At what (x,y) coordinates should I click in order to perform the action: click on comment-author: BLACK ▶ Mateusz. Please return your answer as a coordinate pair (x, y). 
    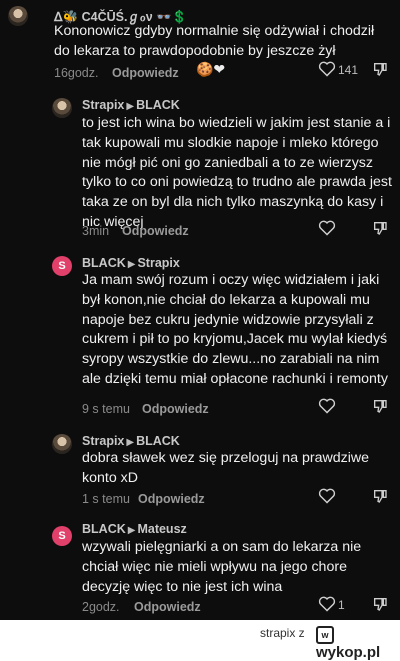
    Looking at the image, I should click on (134, 529).